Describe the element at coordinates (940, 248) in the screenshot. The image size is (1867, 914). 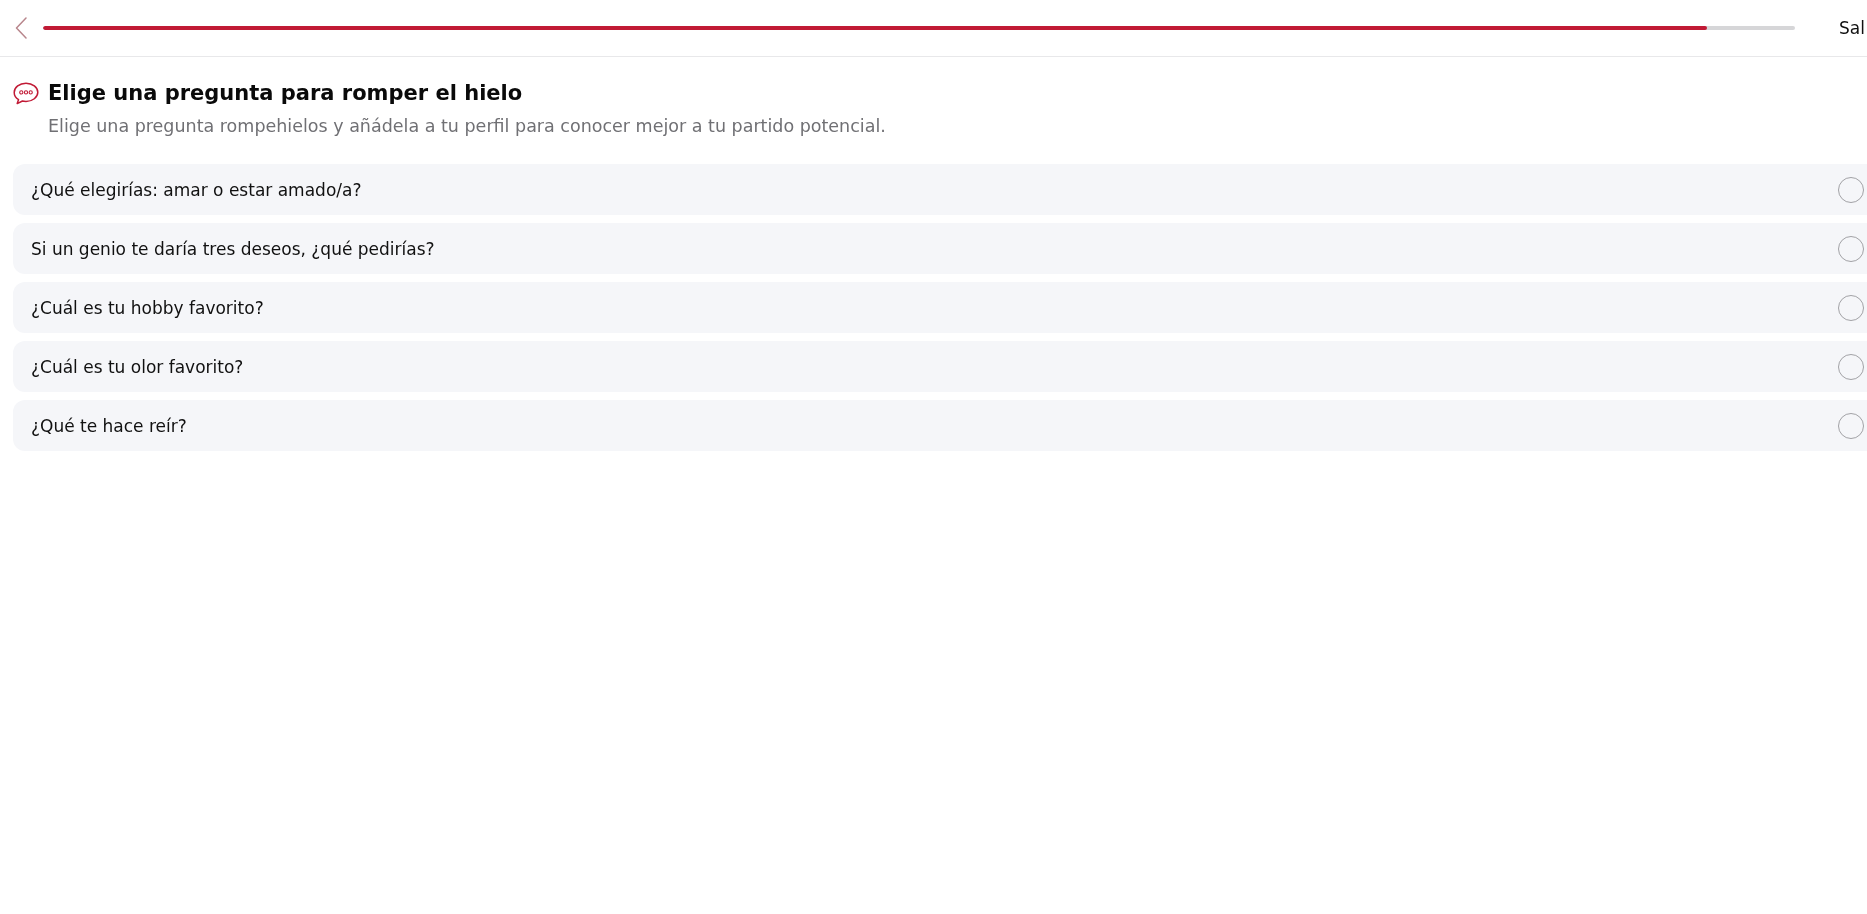
I see `question-option: Si un genio te daría tres deseos, ¿qué pedirías?` at that location.